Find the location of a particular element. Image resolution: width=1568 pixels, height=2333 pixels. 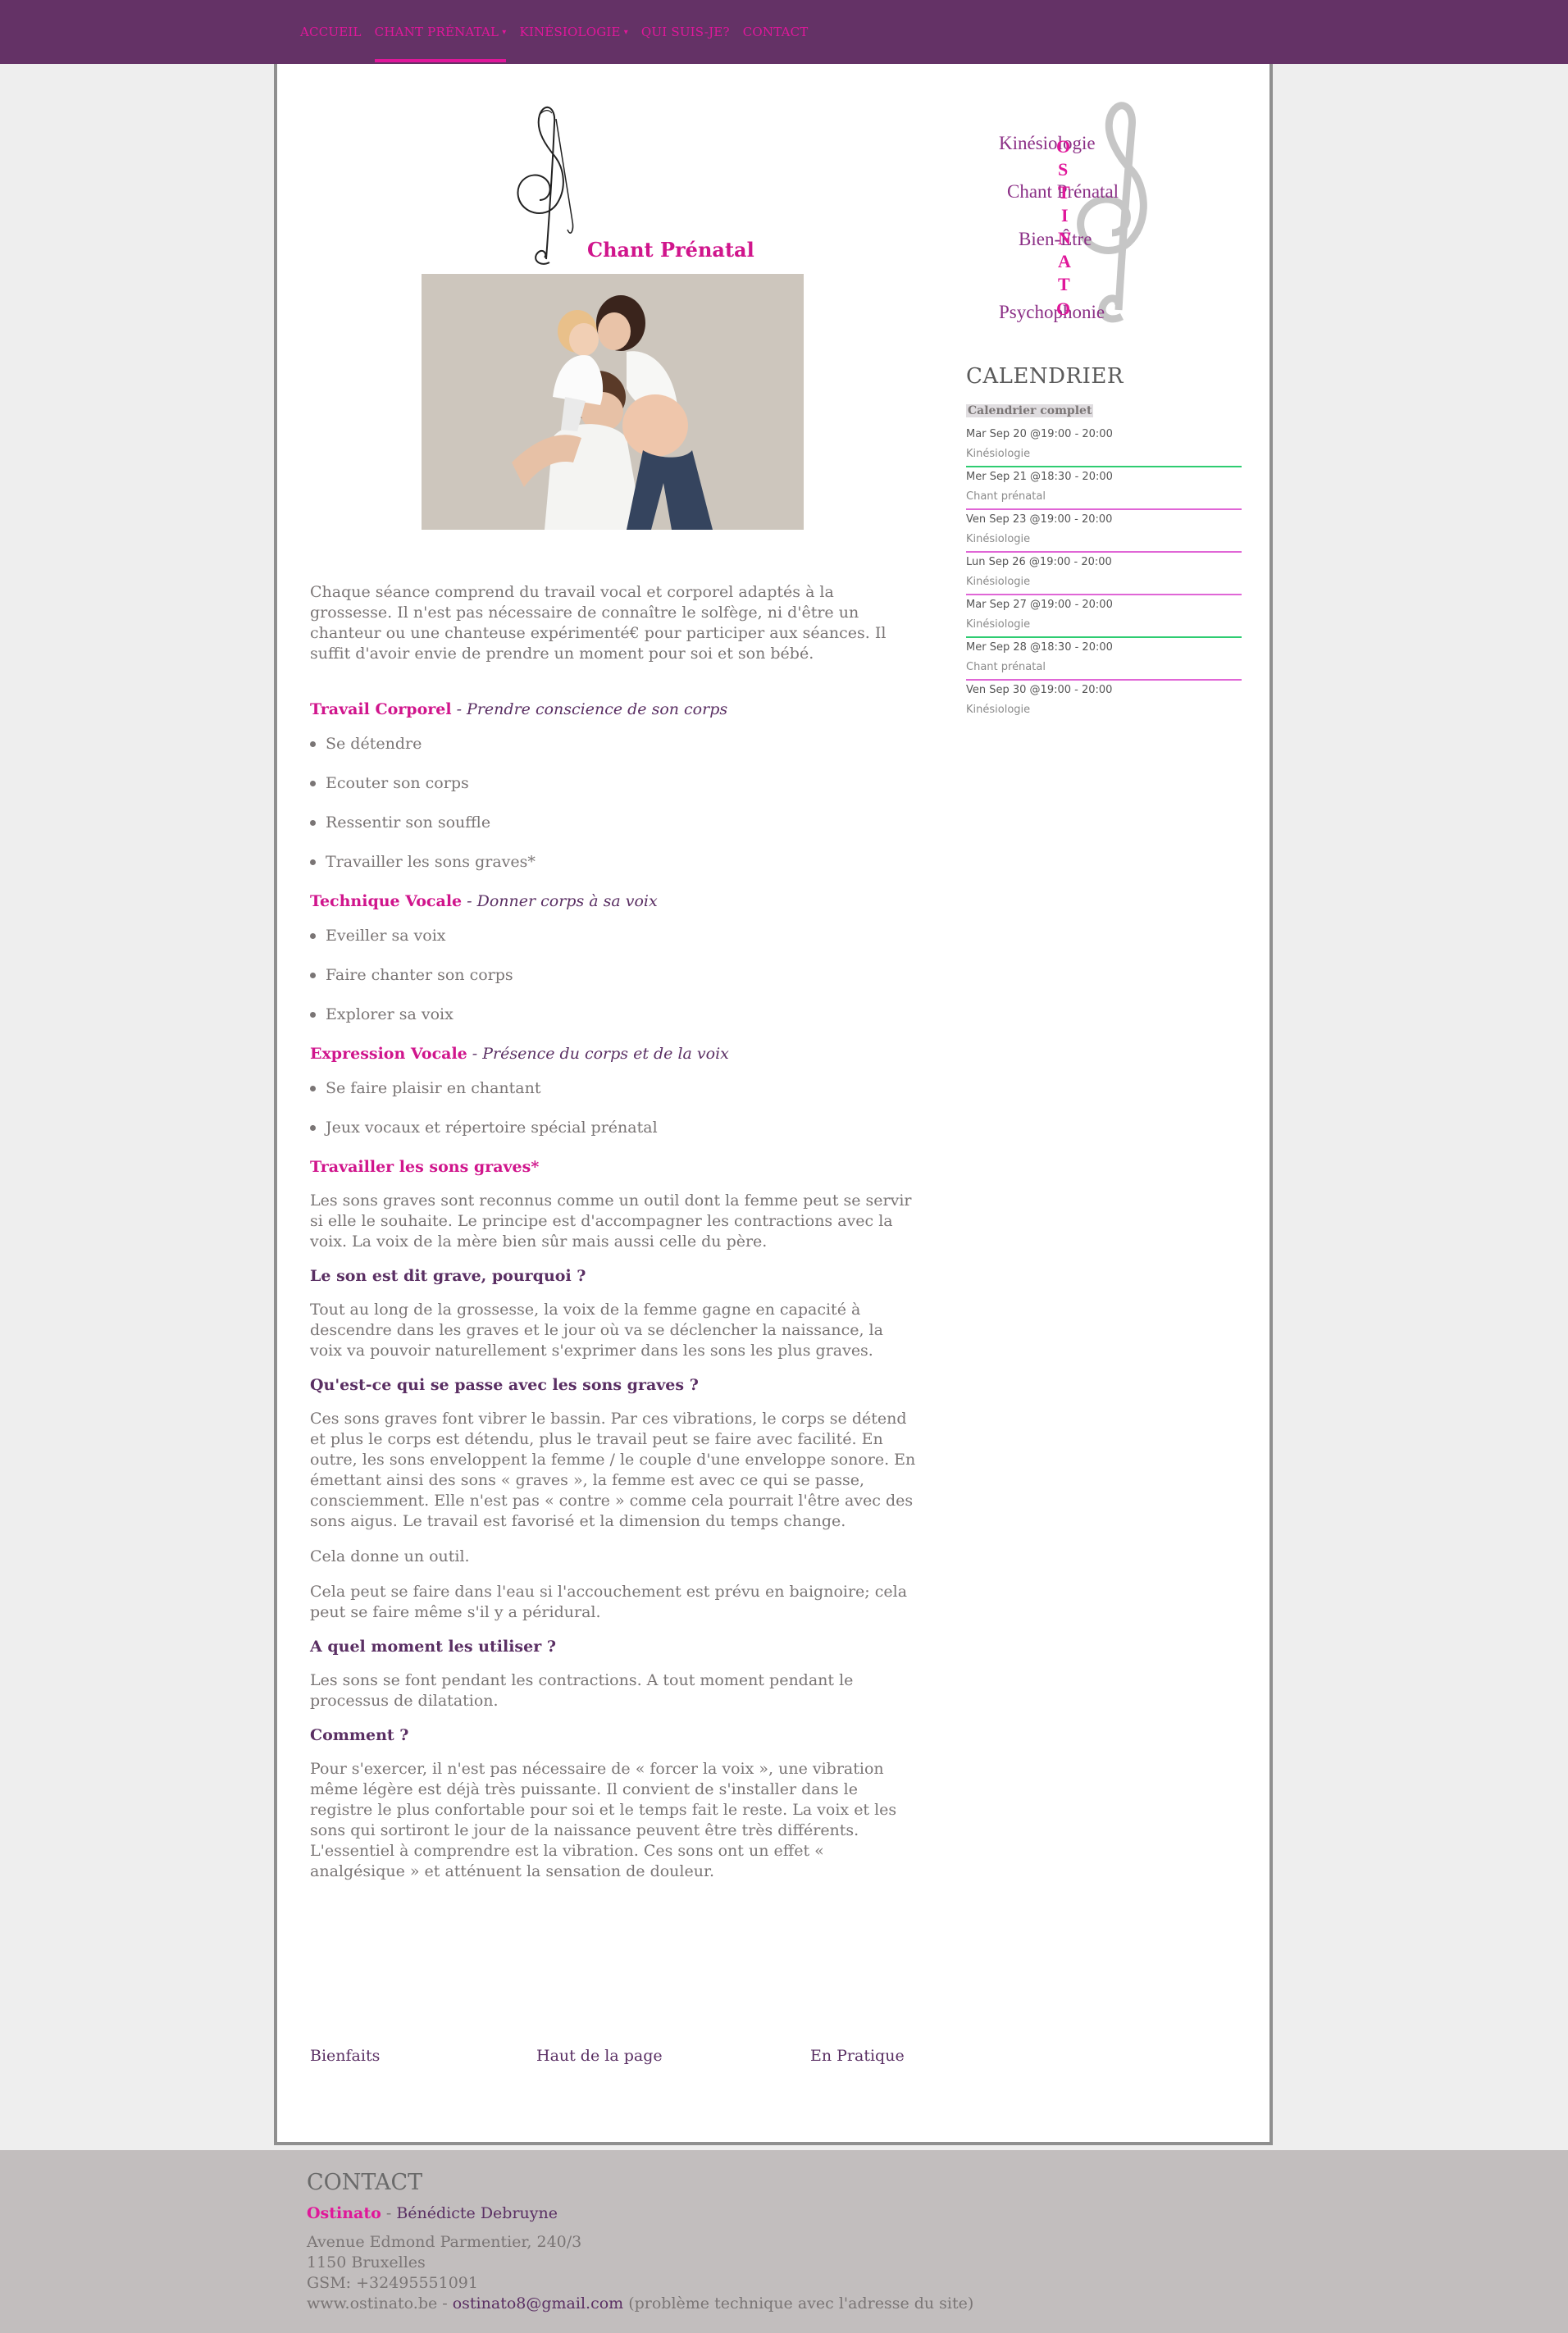

section-title-text: Travail Corporel is located at coordinates (381, 709).